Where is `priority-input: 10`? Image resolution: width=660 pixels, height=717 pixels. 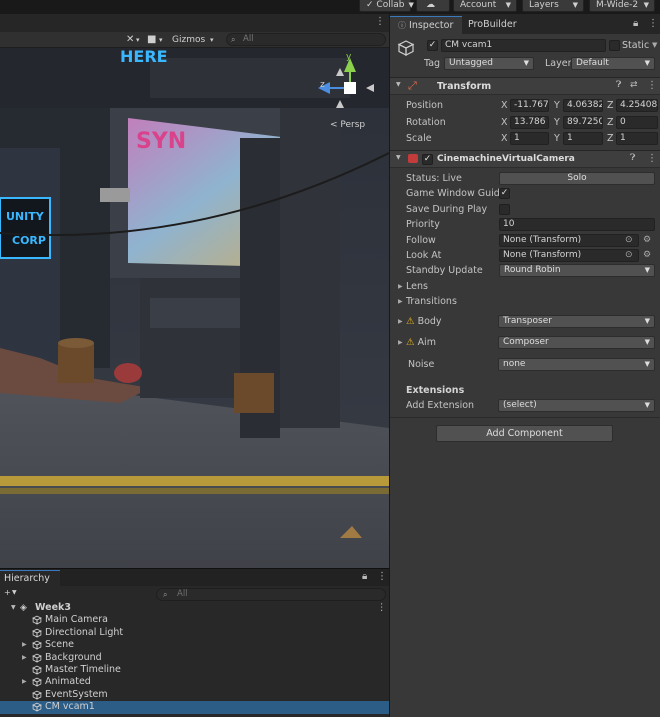
priority-input: 10 is located at coordinates (577, 224).